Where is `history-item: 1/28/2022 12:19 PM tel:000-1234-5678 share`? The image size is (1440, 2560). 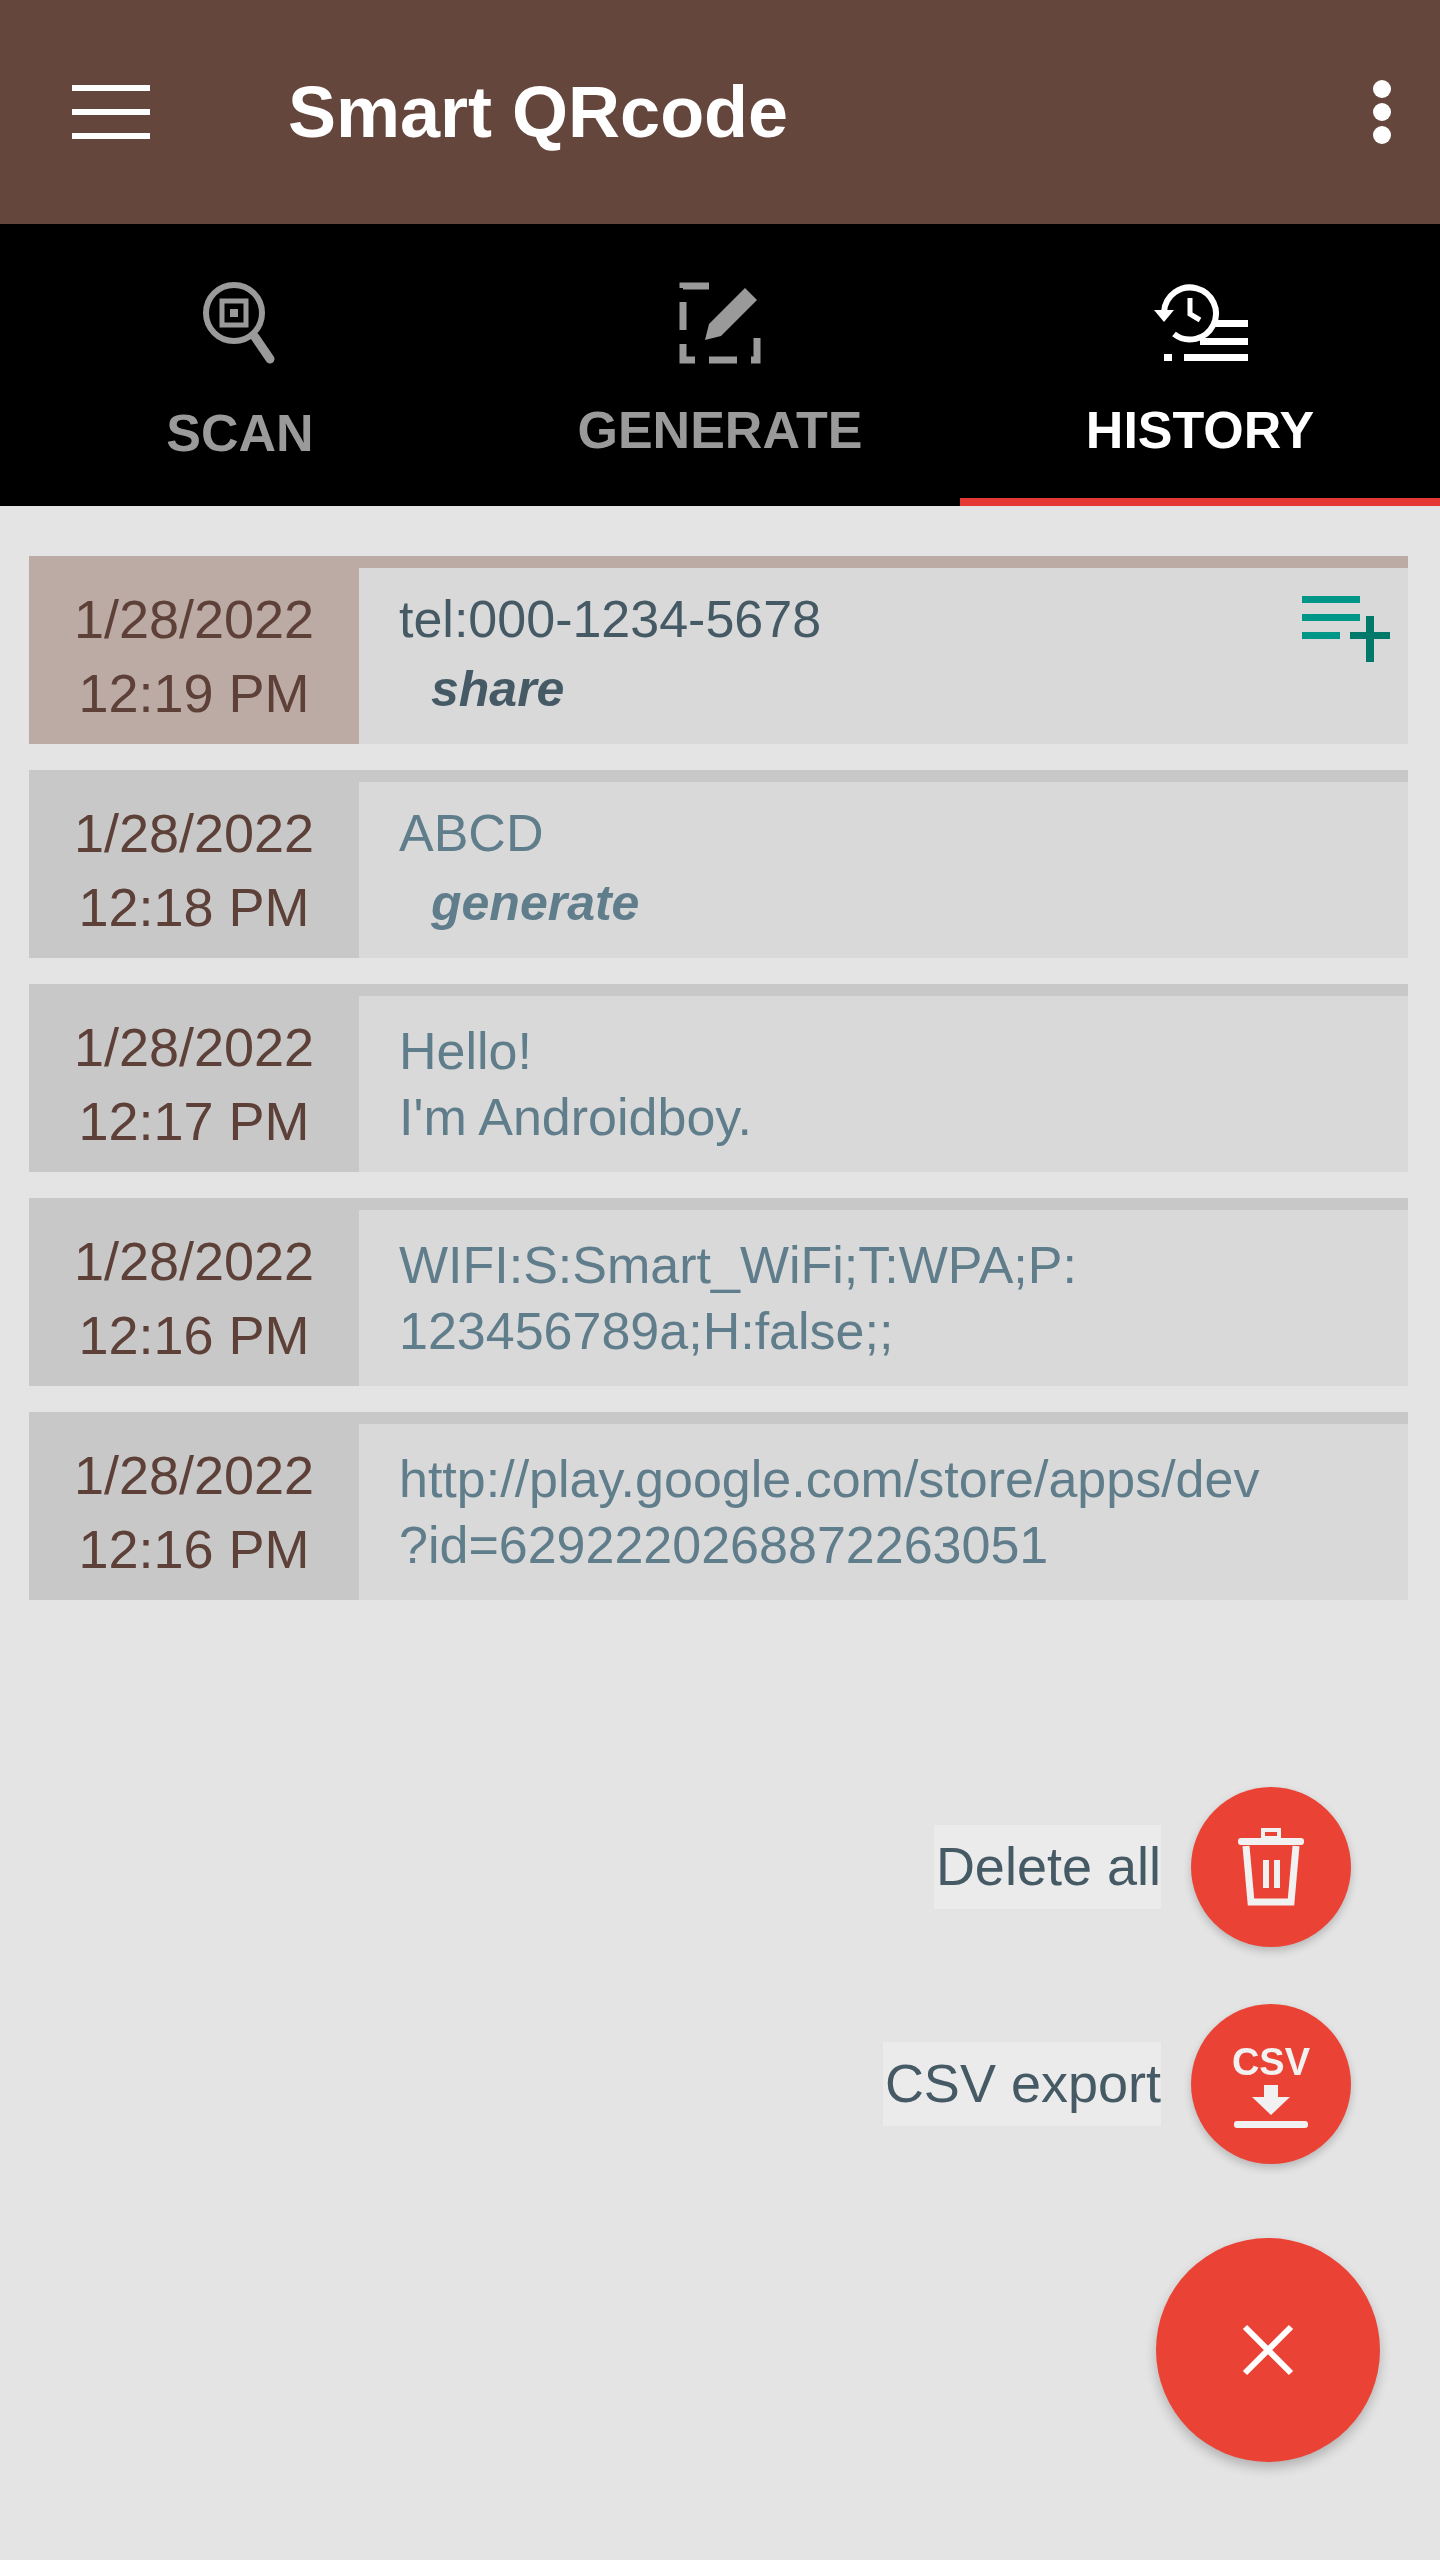 history-item: 1/28/2022 12:19 PM tel:000-1234-5678 share is located at coordinates (718, 650).